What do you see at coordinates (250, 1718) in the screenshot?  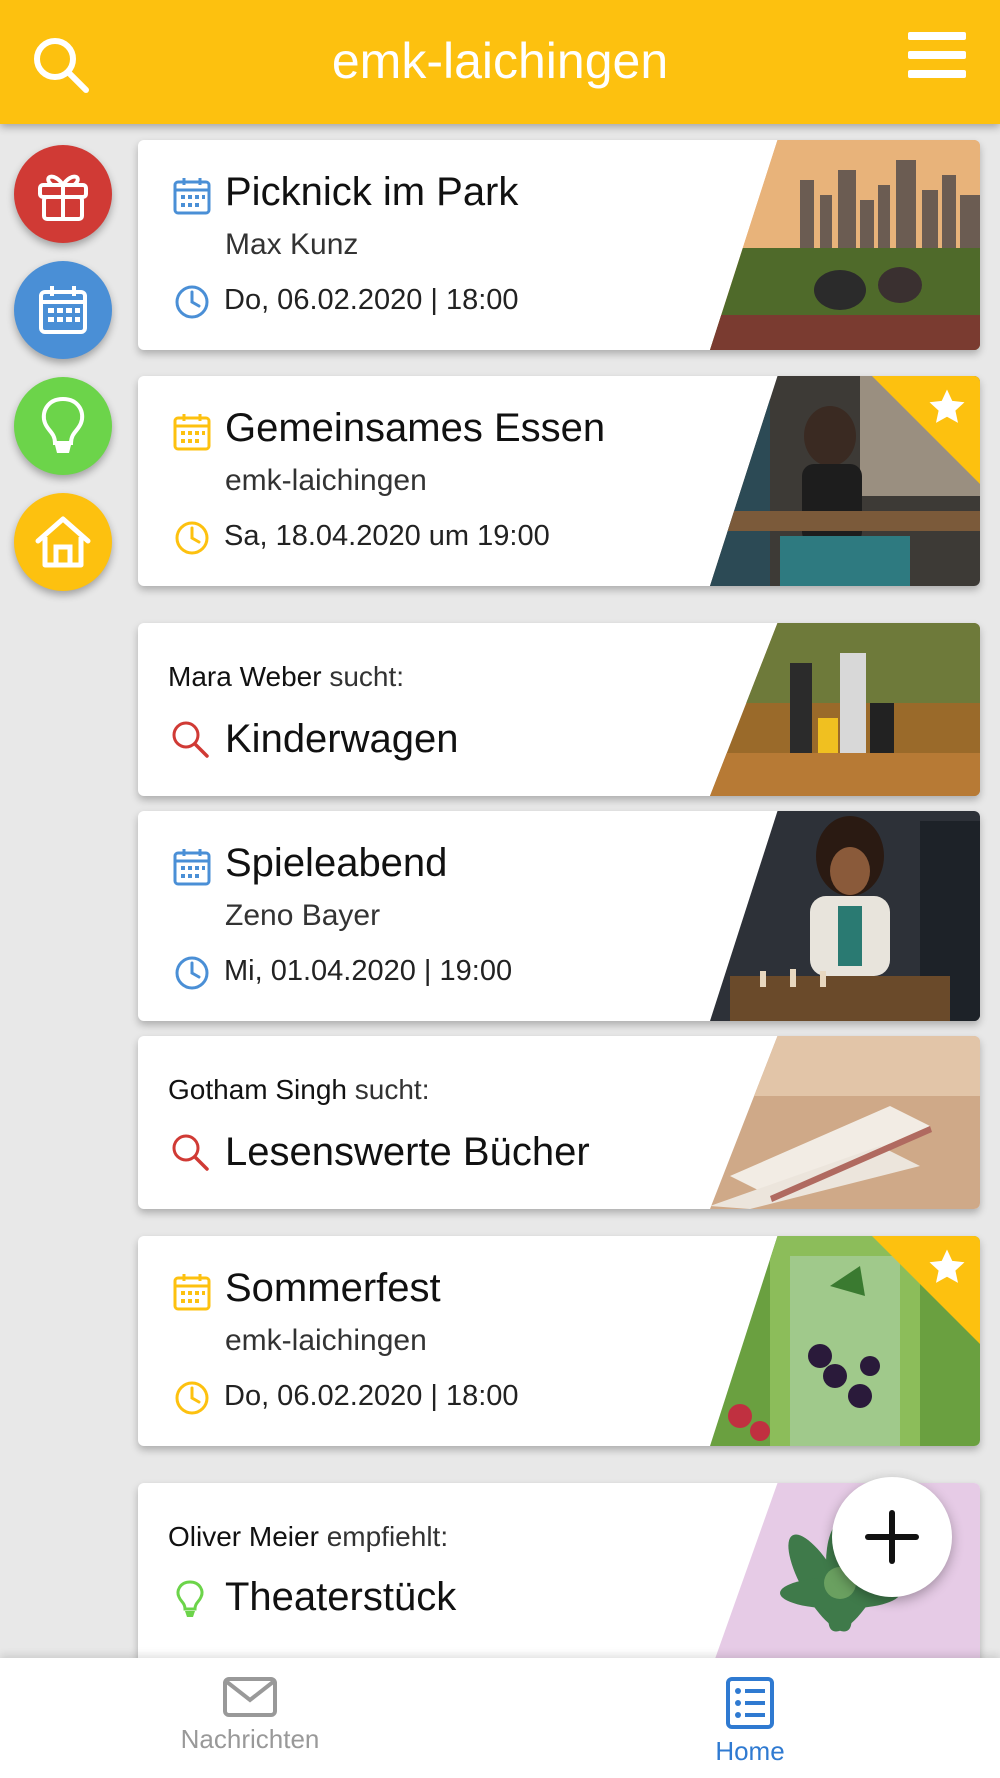 I see `nav-messages: Nachrichten` at bounding box center [250, 1718].